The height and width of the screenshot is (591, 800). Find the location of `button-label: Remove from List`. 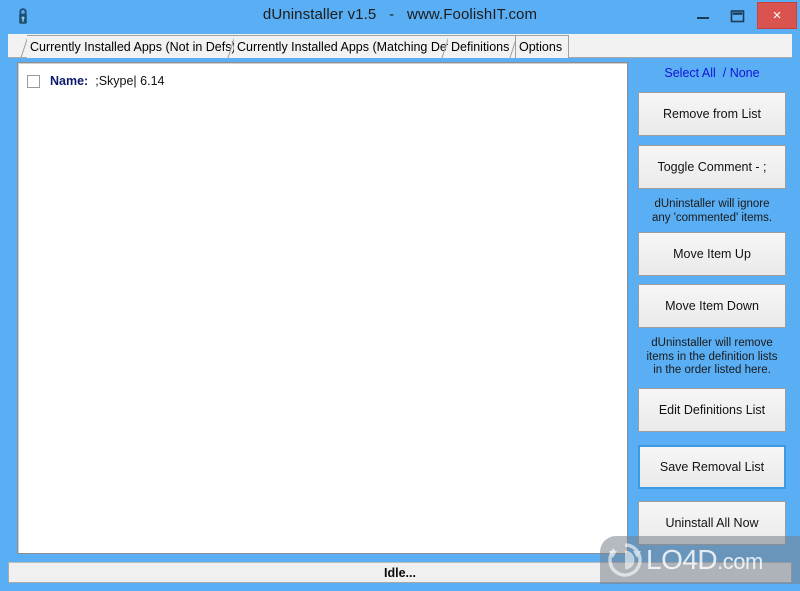

button-label: Remove from List is located at coordinates (712, 114).